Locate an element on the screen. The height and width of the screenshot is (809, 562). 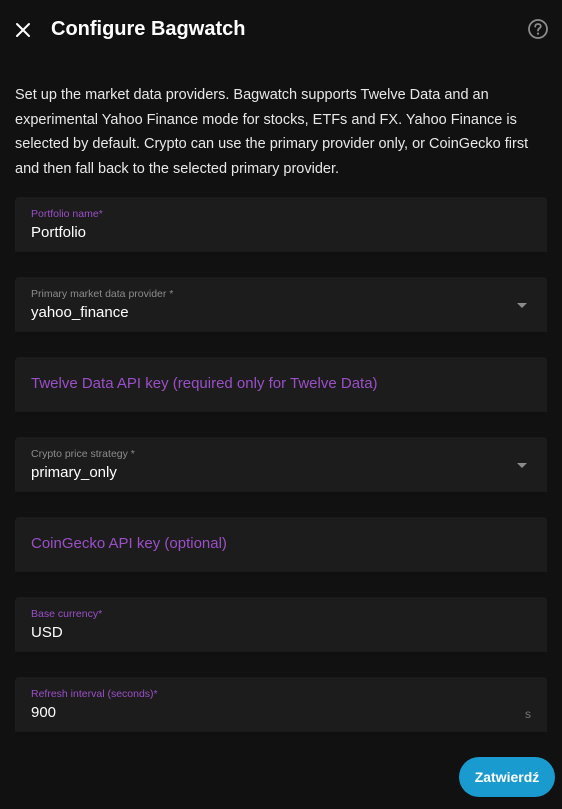
crypto-strategy-label: Crypto price strategy * is located at coordinates (83, 454).